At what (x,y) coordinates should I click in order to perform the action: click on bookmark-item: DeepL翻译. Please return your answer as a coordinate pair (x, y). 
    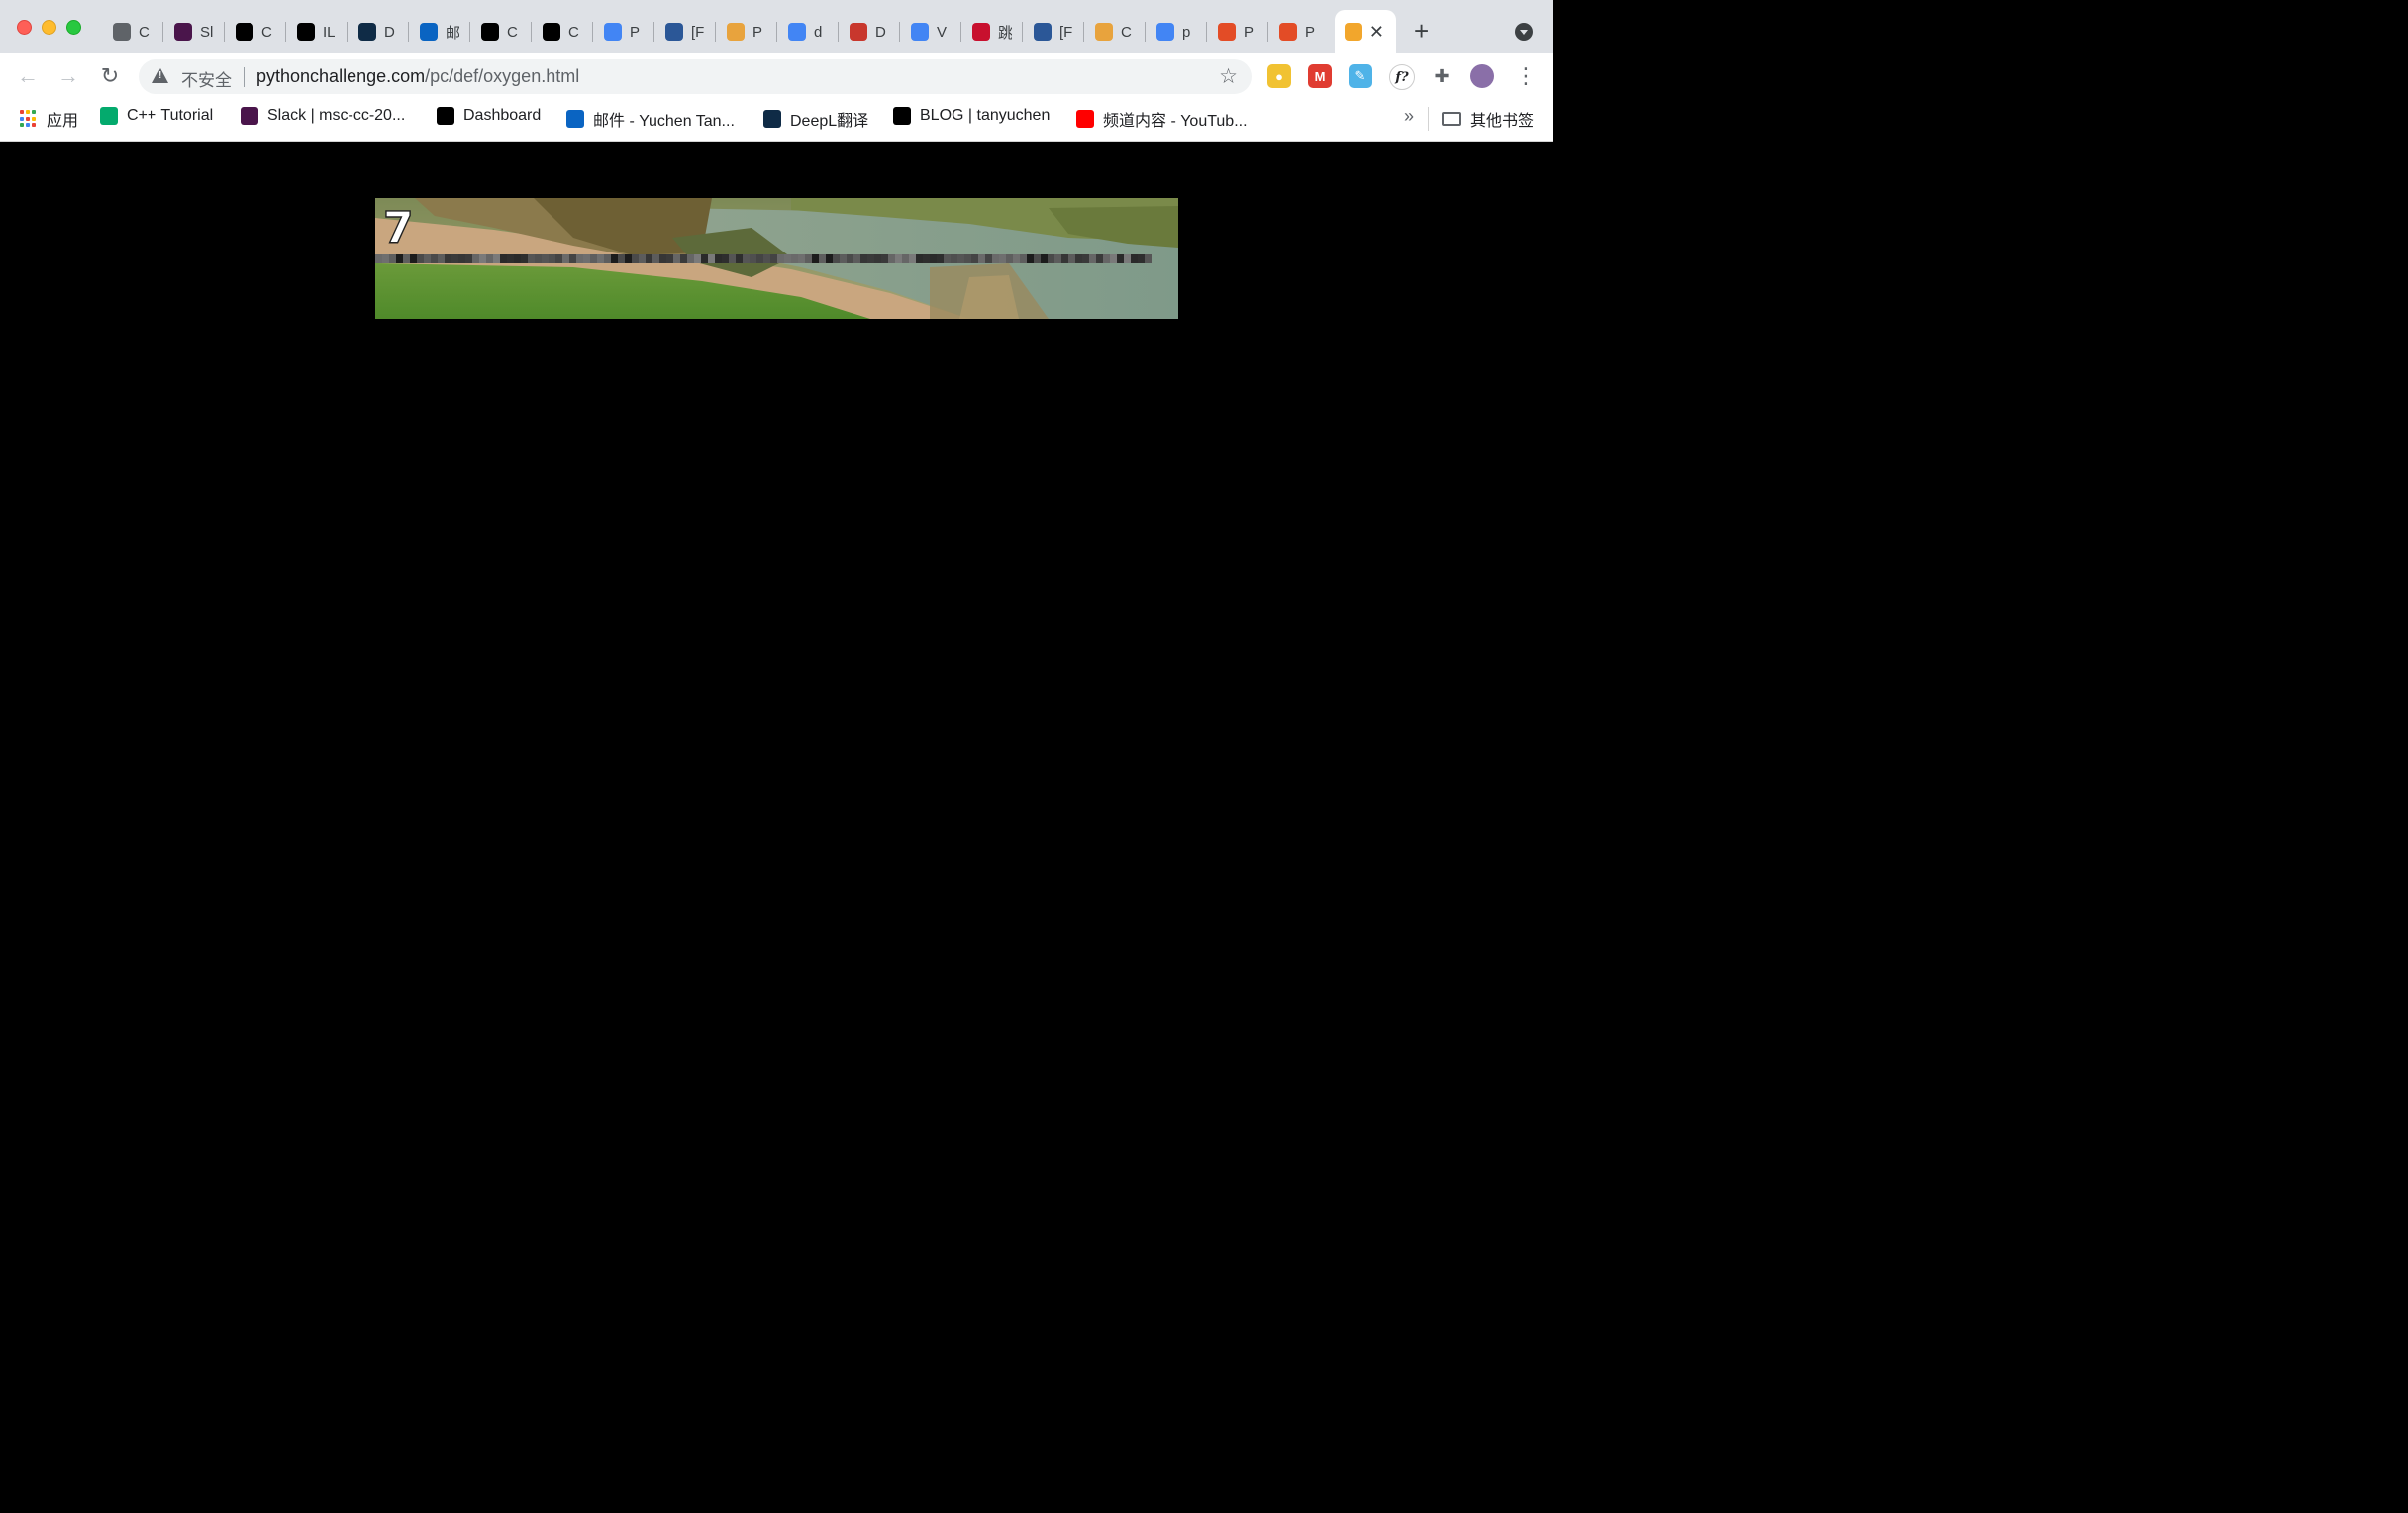
    Looking at the image, I should click on (815, 119).